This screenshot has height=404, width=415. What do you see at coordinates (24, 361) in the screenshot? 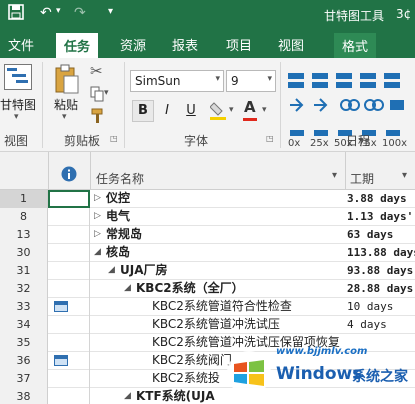
I see `row-id: 36` at bounding box center [24, 361].